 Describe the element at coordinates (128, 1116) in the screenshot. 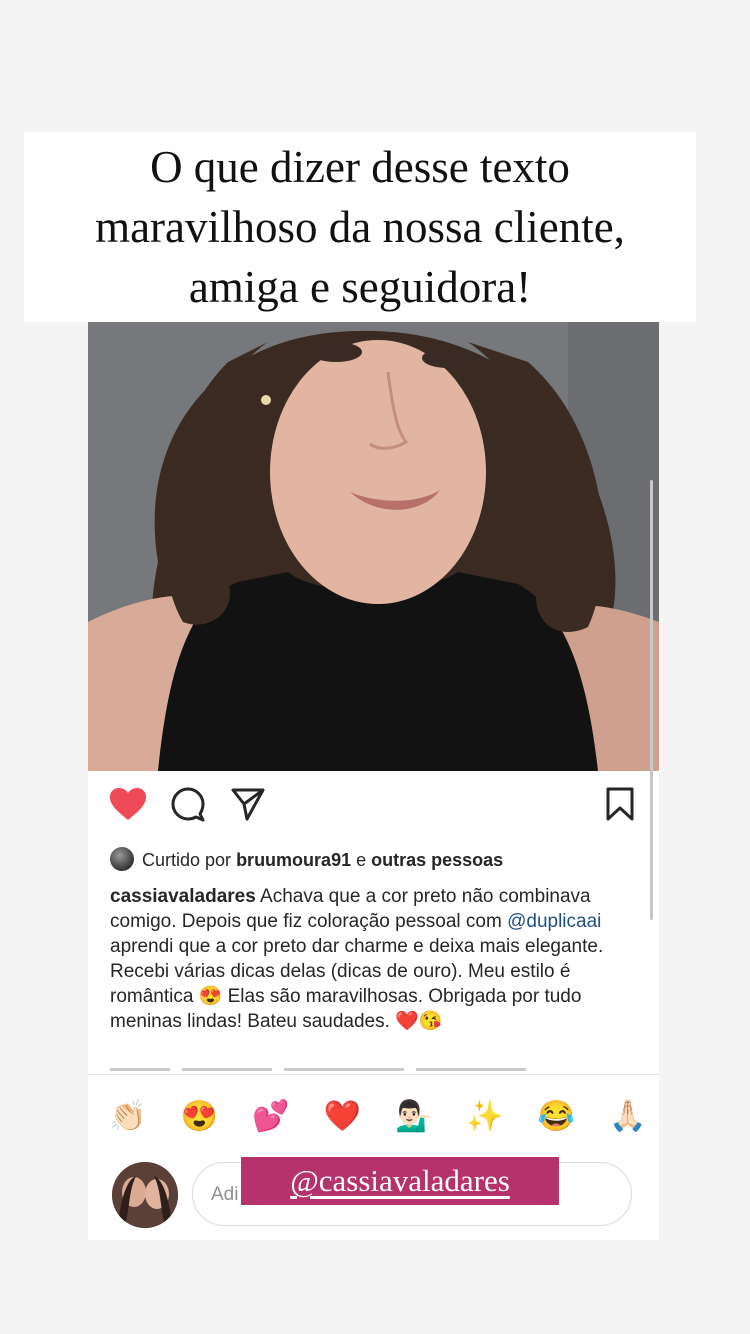

I see `reaction-clap: 👏🏻` at that location.